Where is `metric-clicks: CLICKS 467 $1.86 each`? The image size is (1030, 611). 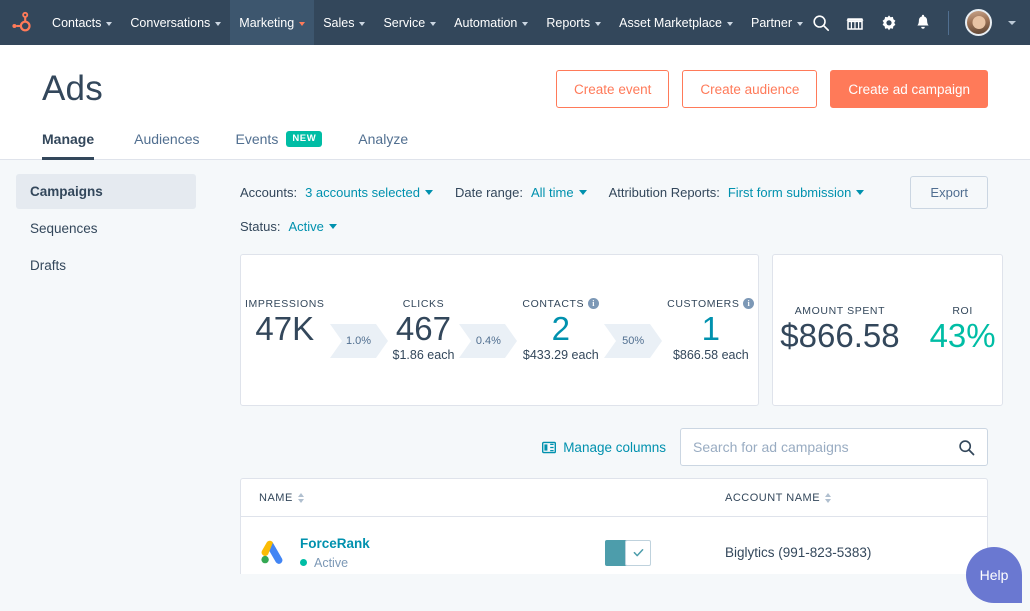
metric-clicks: CLICKS 467 $1.86 each is located at coordinates (424, 330).